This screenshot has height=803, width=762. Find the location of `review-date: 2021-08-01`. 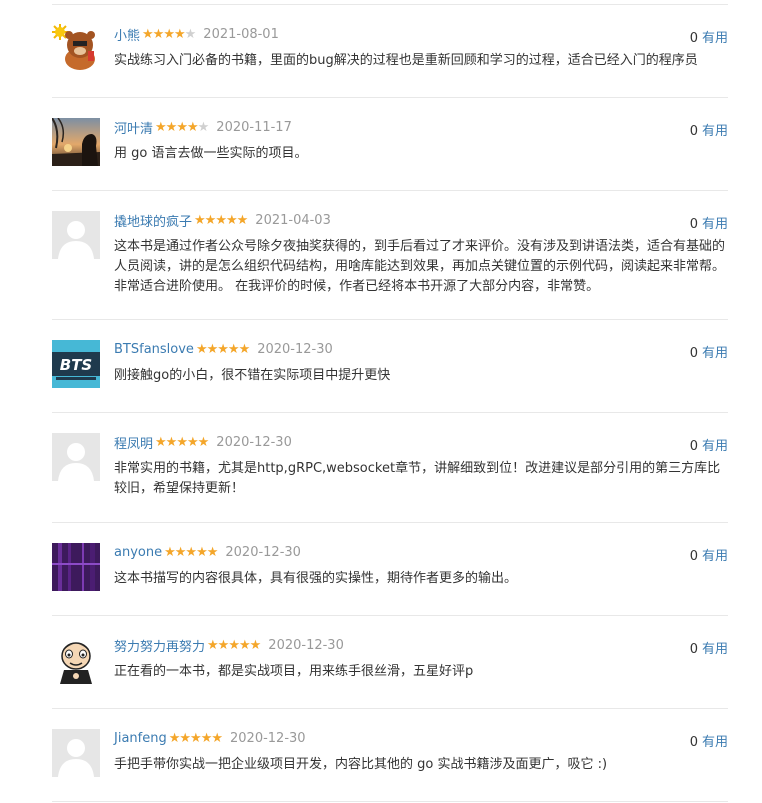

review-date: 2021-08-01 is located at coordinates (241, 34).